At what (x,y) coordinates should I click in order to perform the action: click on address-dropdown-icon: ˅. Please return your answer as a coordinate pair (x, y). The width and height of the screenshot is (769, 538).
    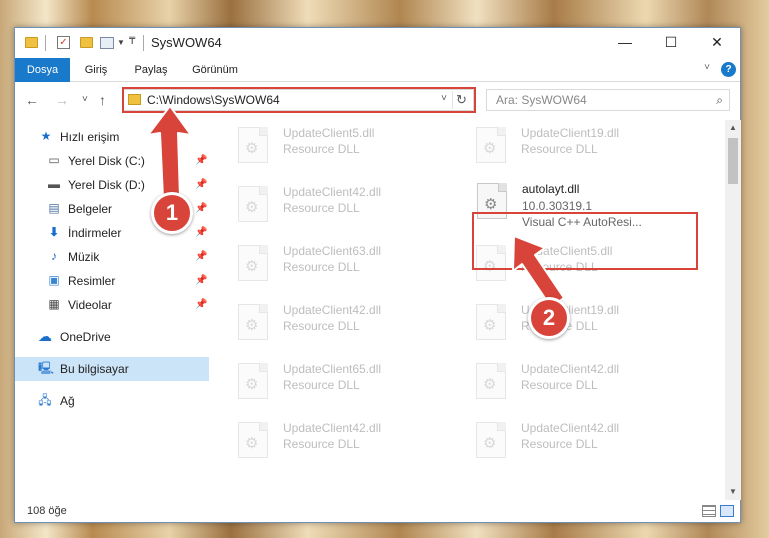
    Looking at the image, I should click on (444, 98).